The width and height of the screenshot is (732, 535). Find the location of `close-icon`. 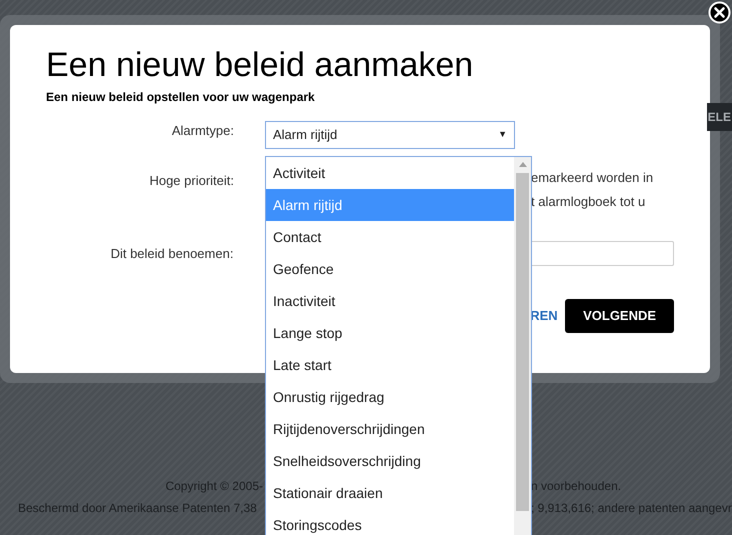

close-icon is located at coordinates (719, 12).